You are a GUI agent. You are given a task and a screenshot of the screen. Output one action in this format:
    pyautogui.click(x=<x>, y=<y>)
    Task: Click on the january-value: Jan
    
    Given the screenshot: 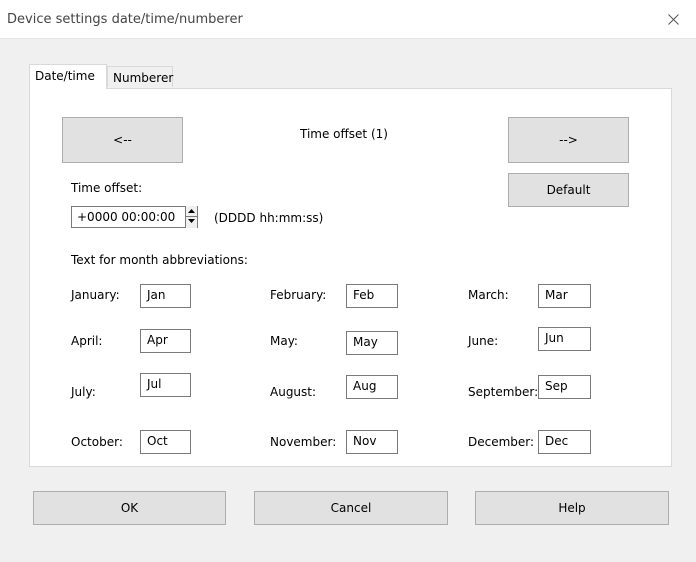 What is the action you would take?
    pyautogui.click(x=156, y=295)
    